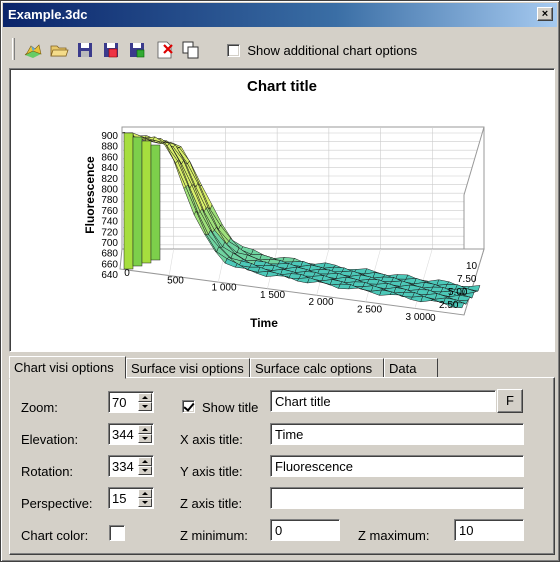  What do you see at coordinates (449, 305) in the screenshot?
I see `z-tick-label: 2.50` at bounding box center [449, 305].